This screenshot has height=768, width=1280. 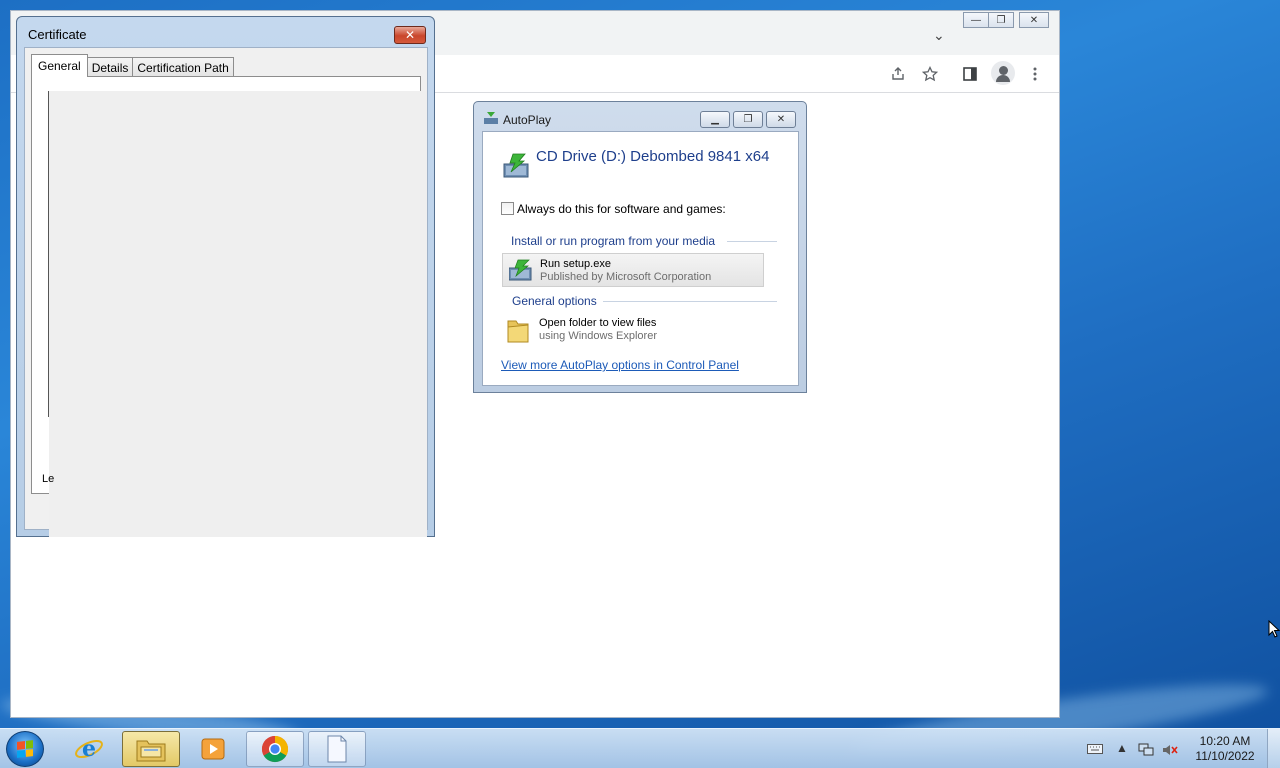 I want to click on windows-logo-icon, so click(x=25, y=749).